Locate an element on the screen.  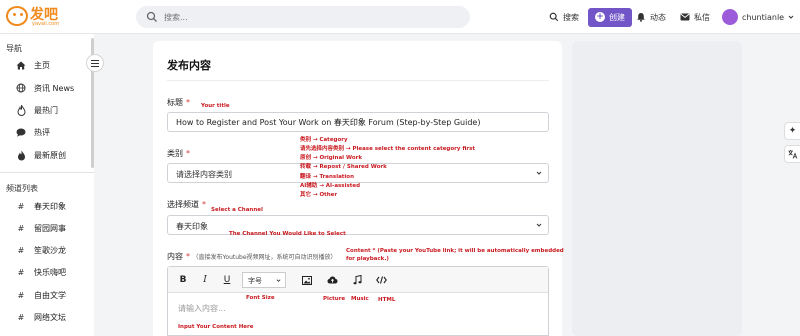
page-title: 发布内容 is located at coordinates (189, 65).